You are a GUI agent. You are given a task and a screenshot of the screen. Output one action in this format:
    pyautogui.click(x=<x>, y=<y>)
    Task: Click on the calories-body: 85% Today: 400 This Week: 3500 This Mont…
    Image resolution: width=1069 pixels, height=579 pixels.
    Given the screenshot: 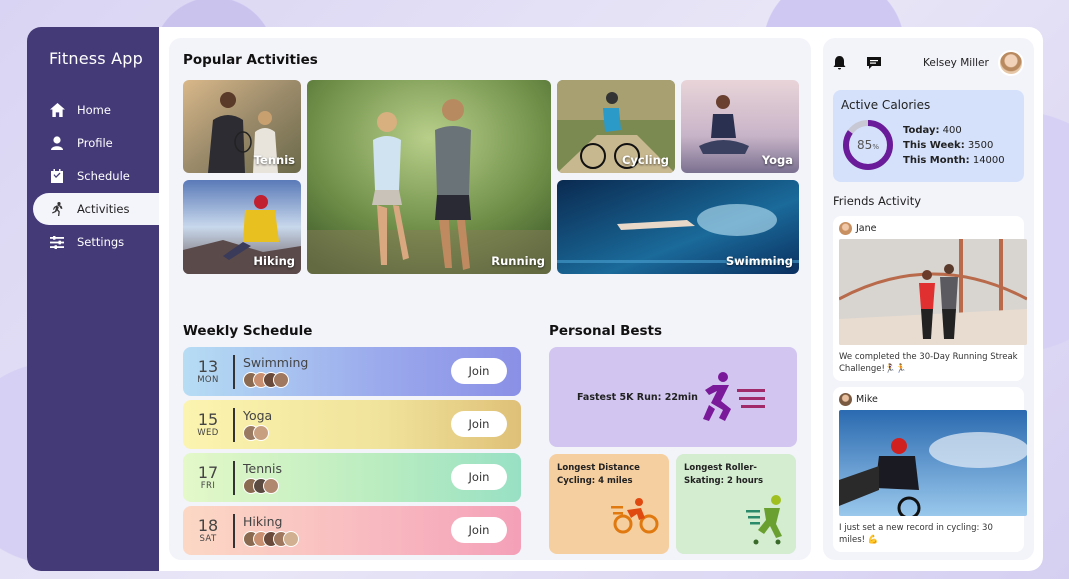 What is the action you would take?
    pyautogui.click(x=928, y=145)
    